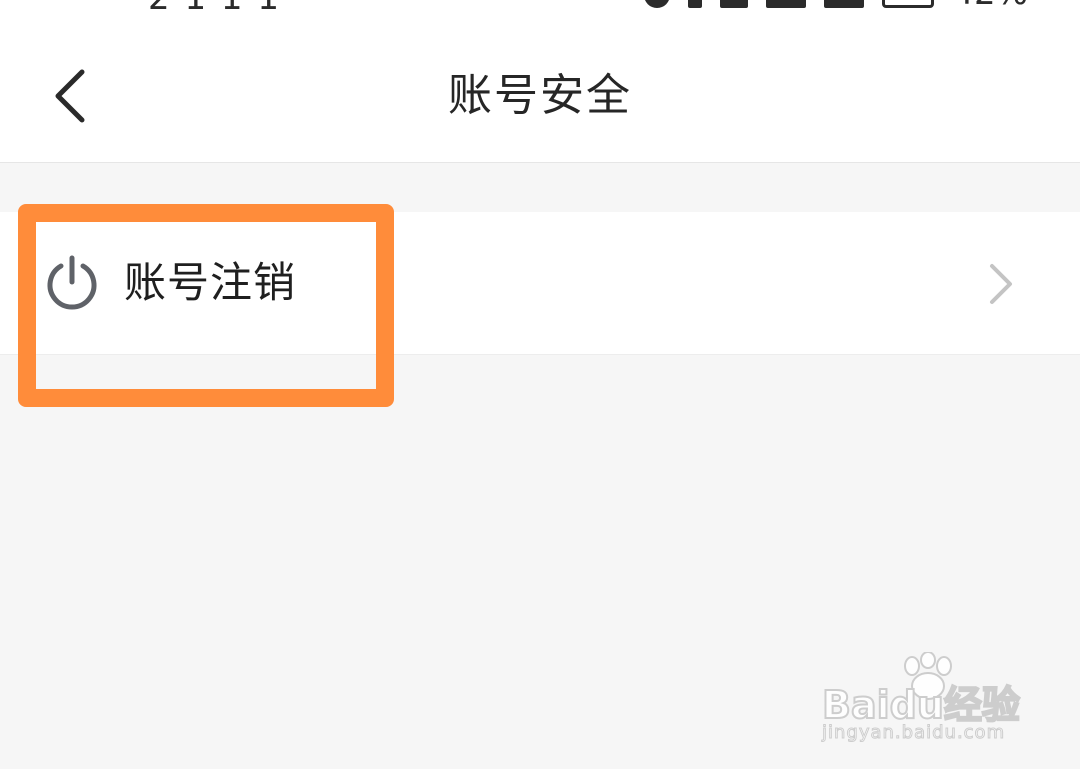 This screenshot has height=769, width=1080. I want to click on power-icon, so click(72, 282).